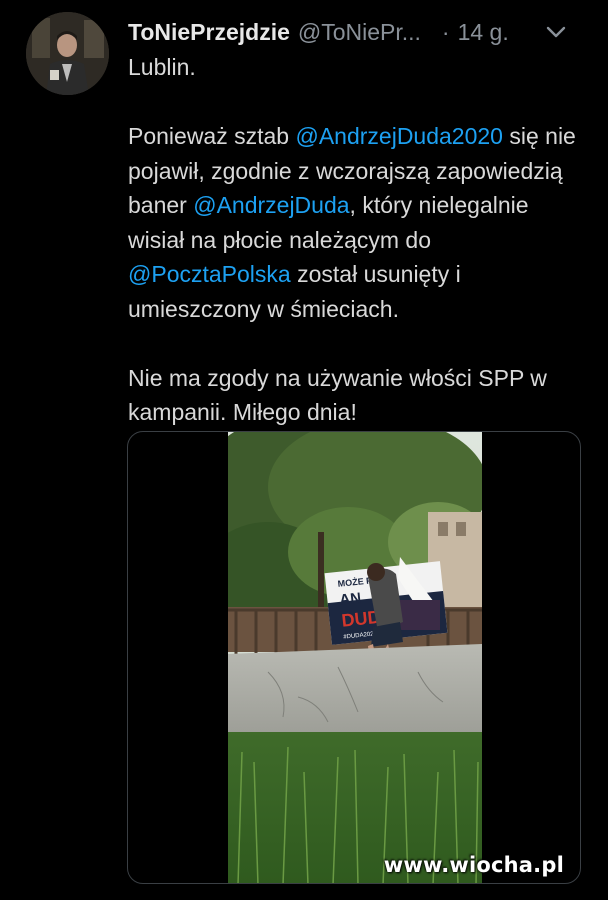  What do you see at coordinates (271, 205) in the screenshot?
I see `mention-link: @AndrzejDuda` at bounding box center [271, 205].